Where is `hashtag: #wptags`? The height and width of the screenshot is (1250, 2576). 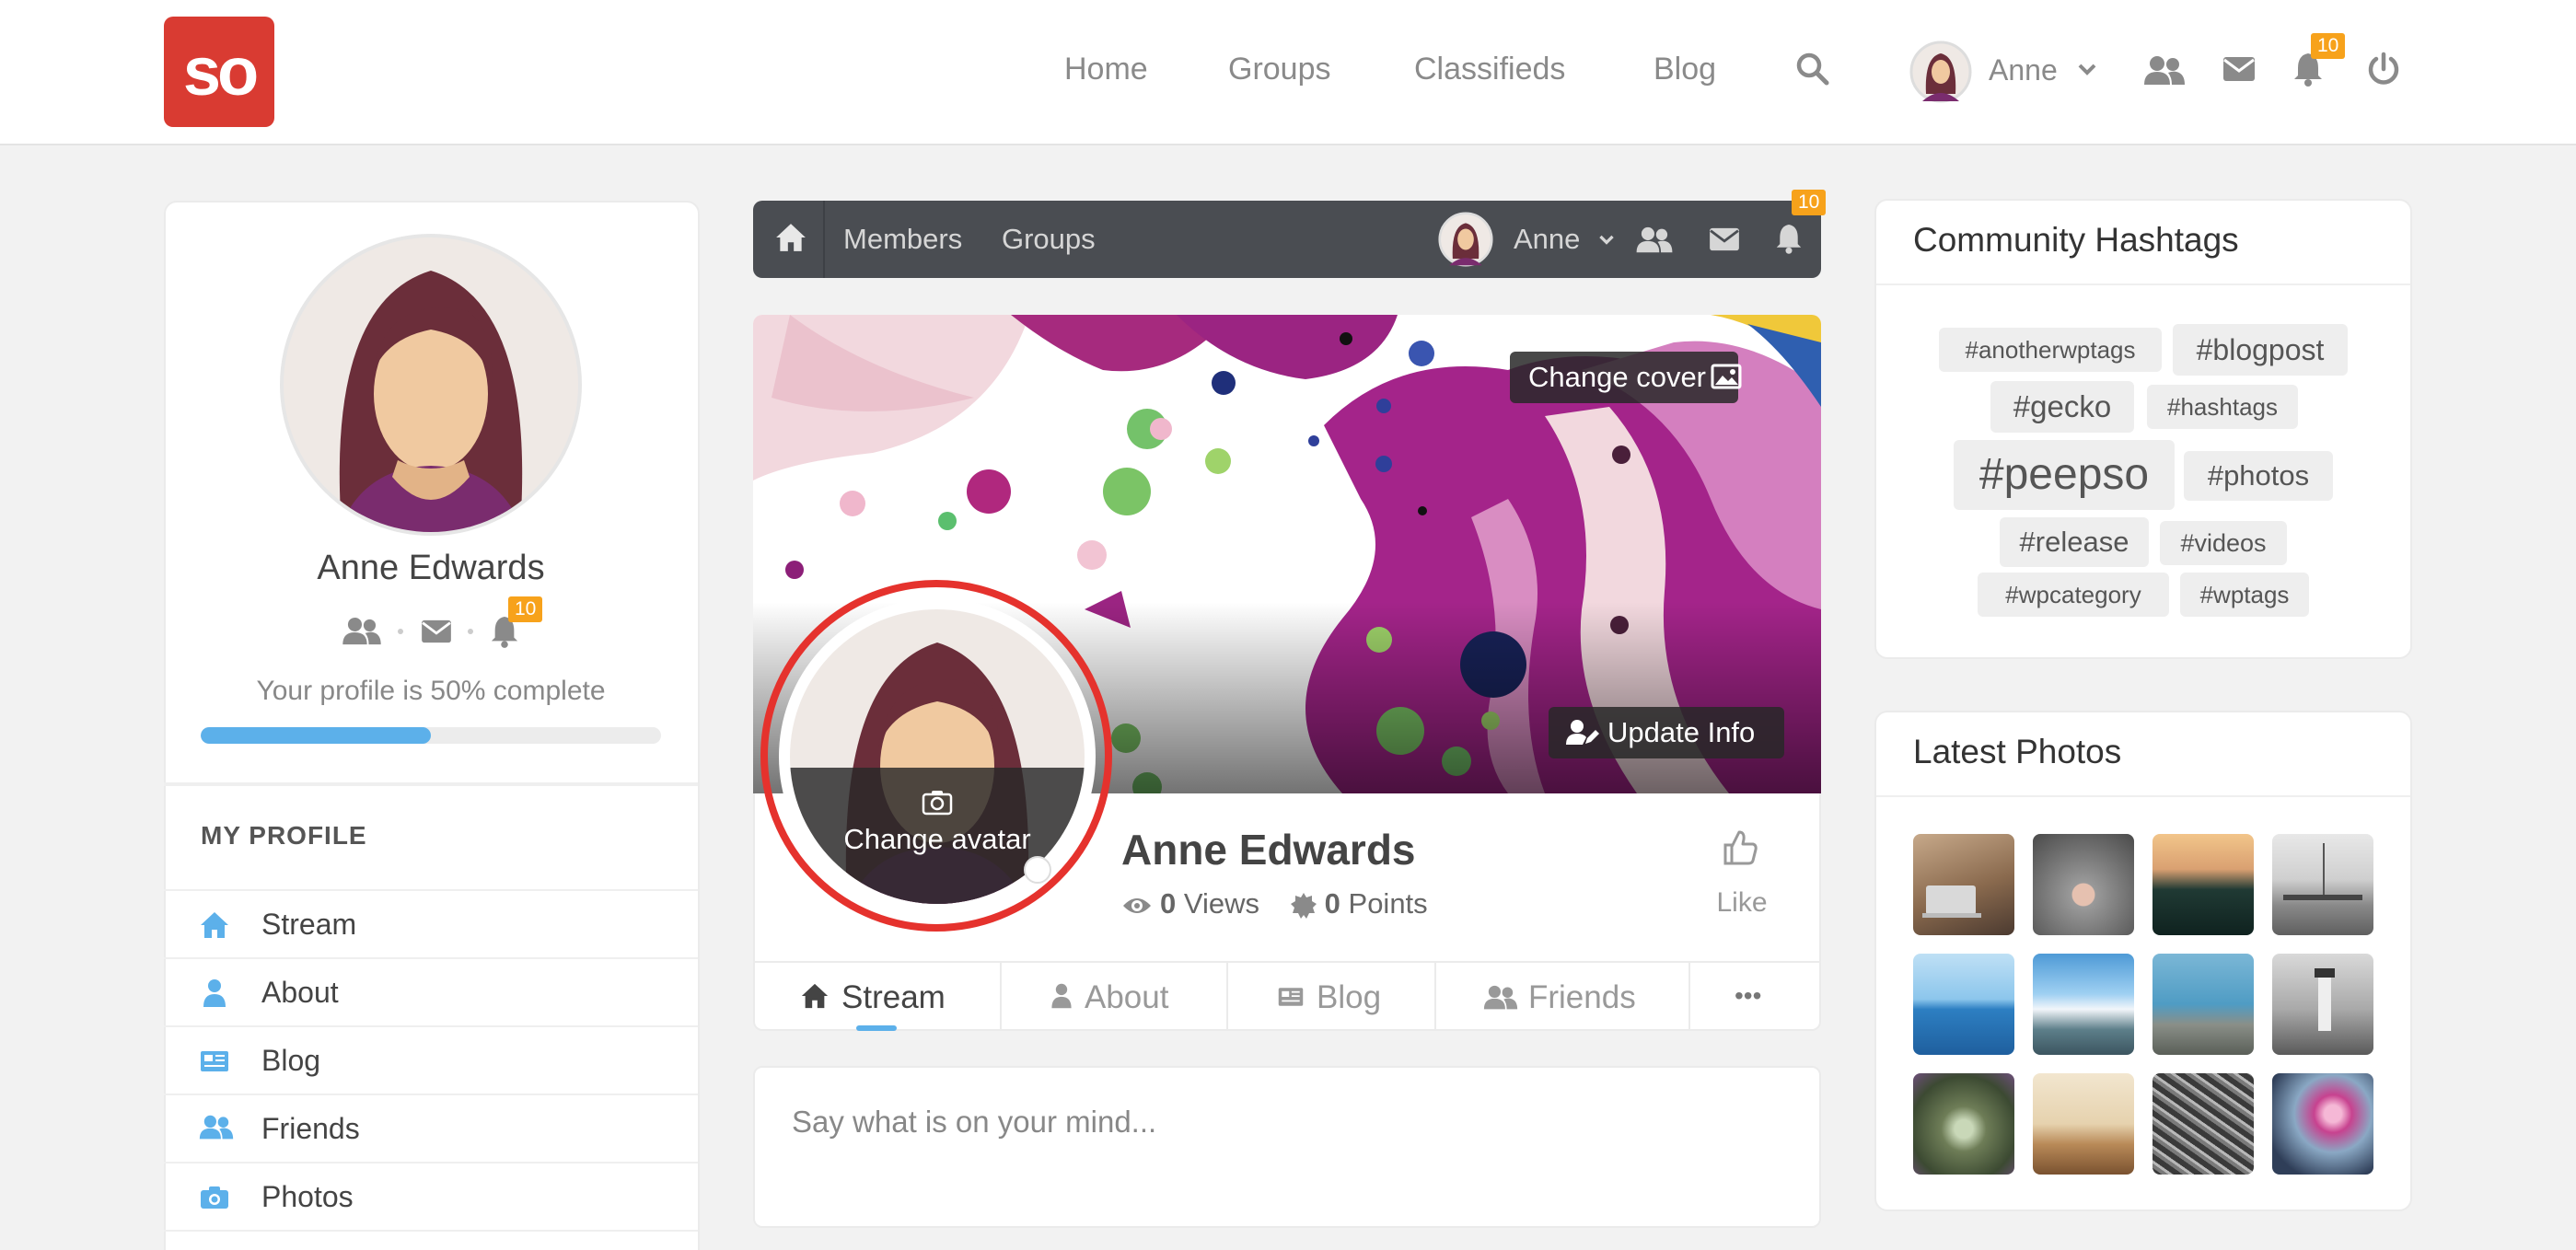
hashtag: #wptags is located at coordinates (2244, 595).